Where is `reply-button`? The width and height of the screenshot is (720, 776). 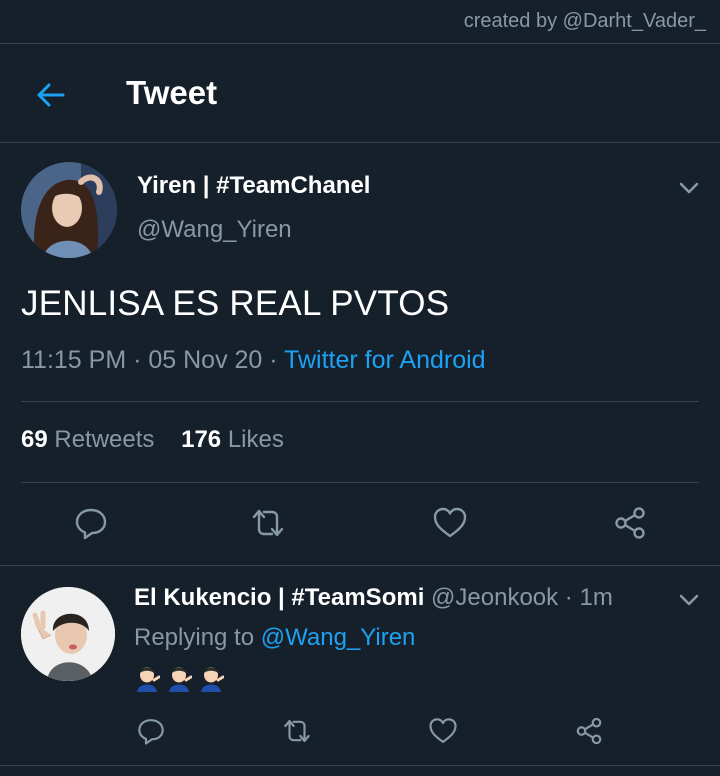
reply-button is located at coordinates (91, 523).